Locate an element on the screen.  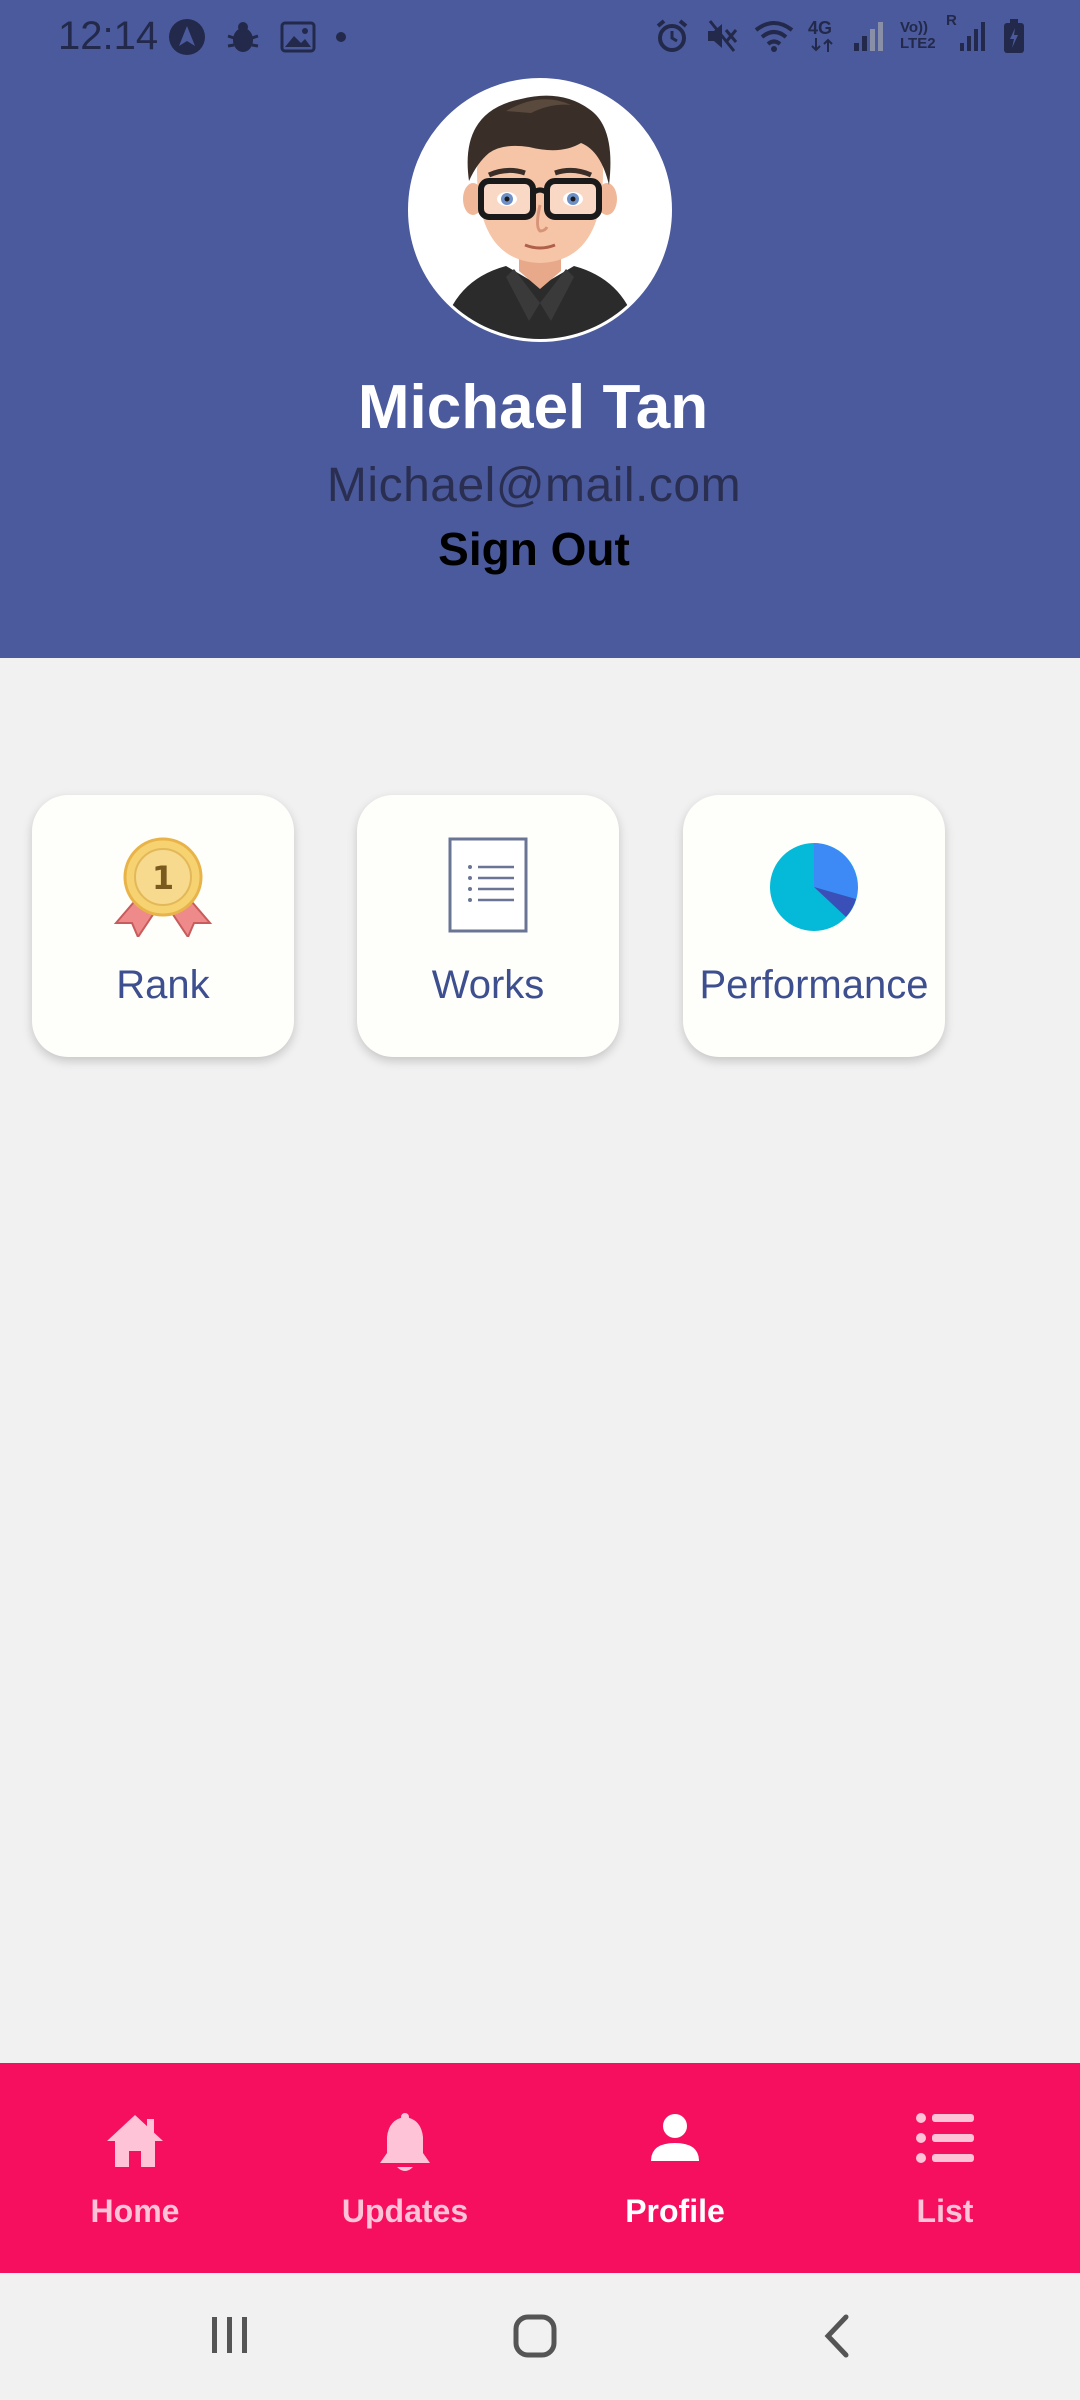
medal-icon: 1 is located at coordinates (163, 887).